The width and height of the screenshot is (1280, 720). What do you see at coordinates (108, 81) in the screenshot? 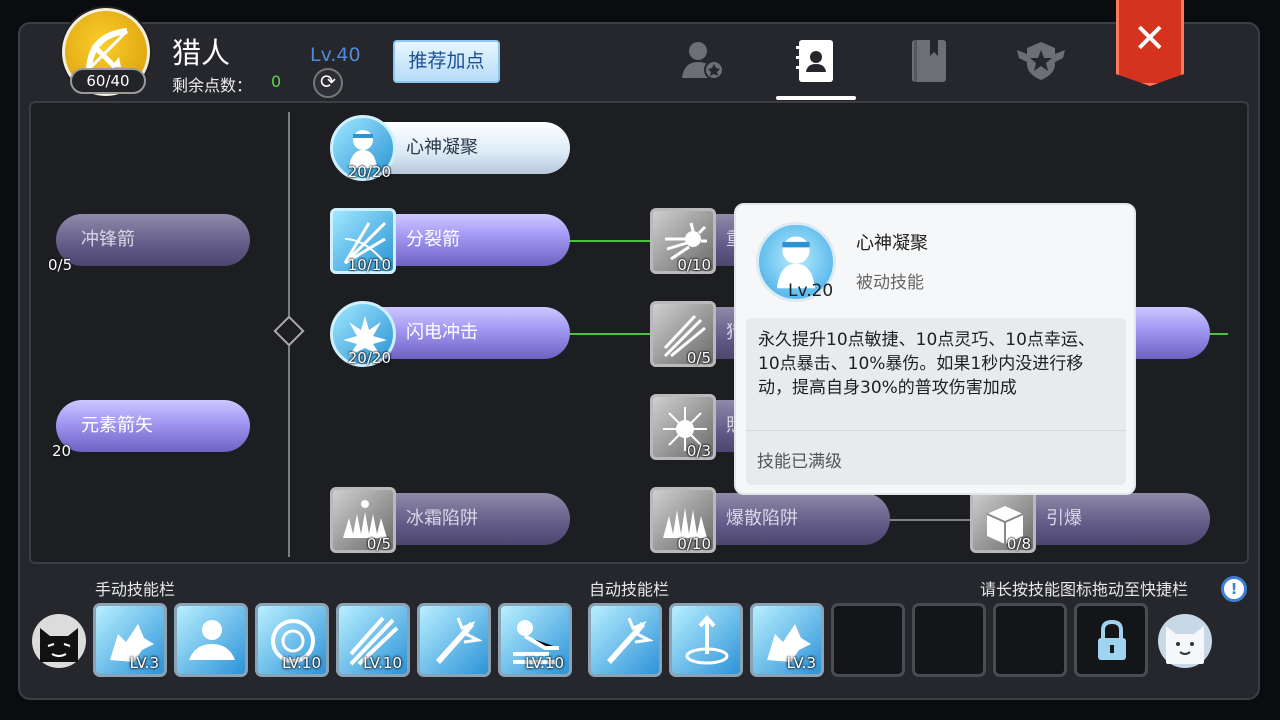
I see `avatar-level-badge: 60/40` at bounding box center [108, 81].